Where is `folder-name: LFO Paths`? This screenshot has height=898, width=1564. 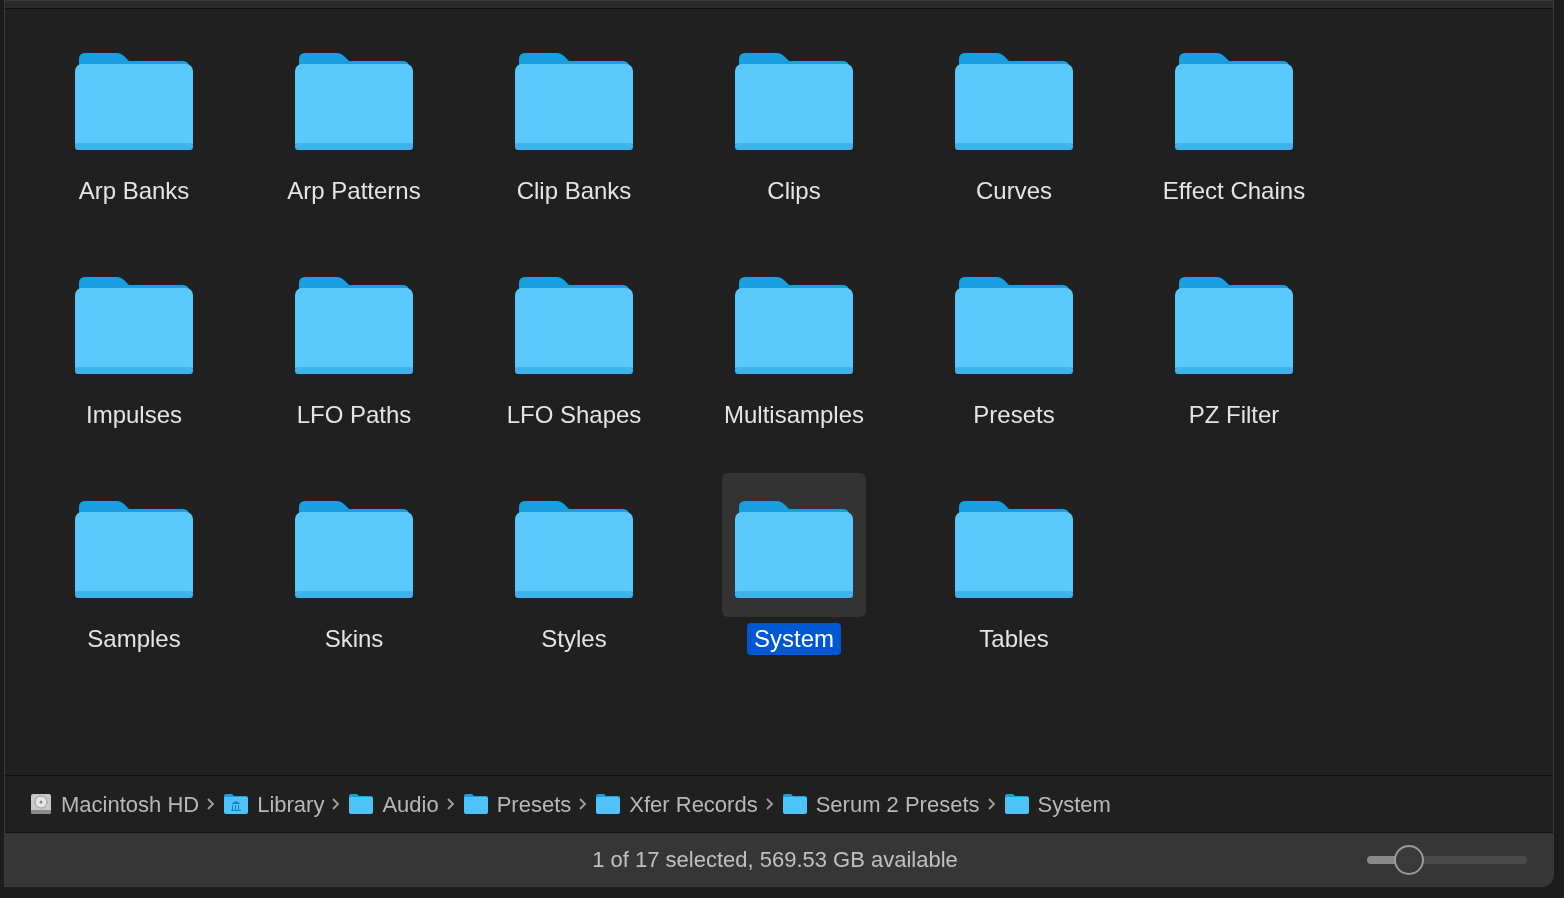
folder-name: LFO Paths is located at coordinates (354, 415).